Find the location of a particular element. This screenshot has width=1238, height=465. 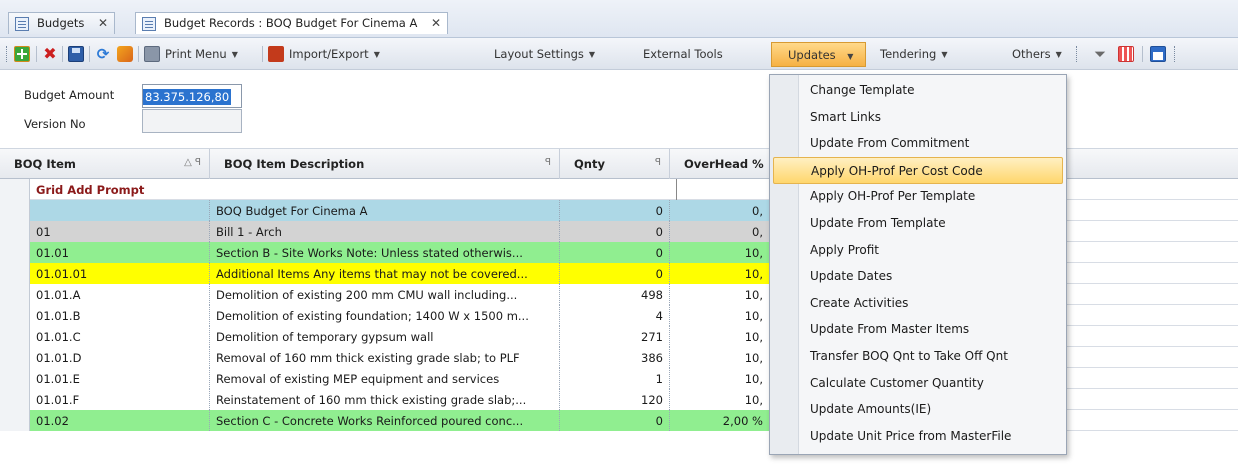

qnty-cell: 120 is located at coordinates (615, 399).